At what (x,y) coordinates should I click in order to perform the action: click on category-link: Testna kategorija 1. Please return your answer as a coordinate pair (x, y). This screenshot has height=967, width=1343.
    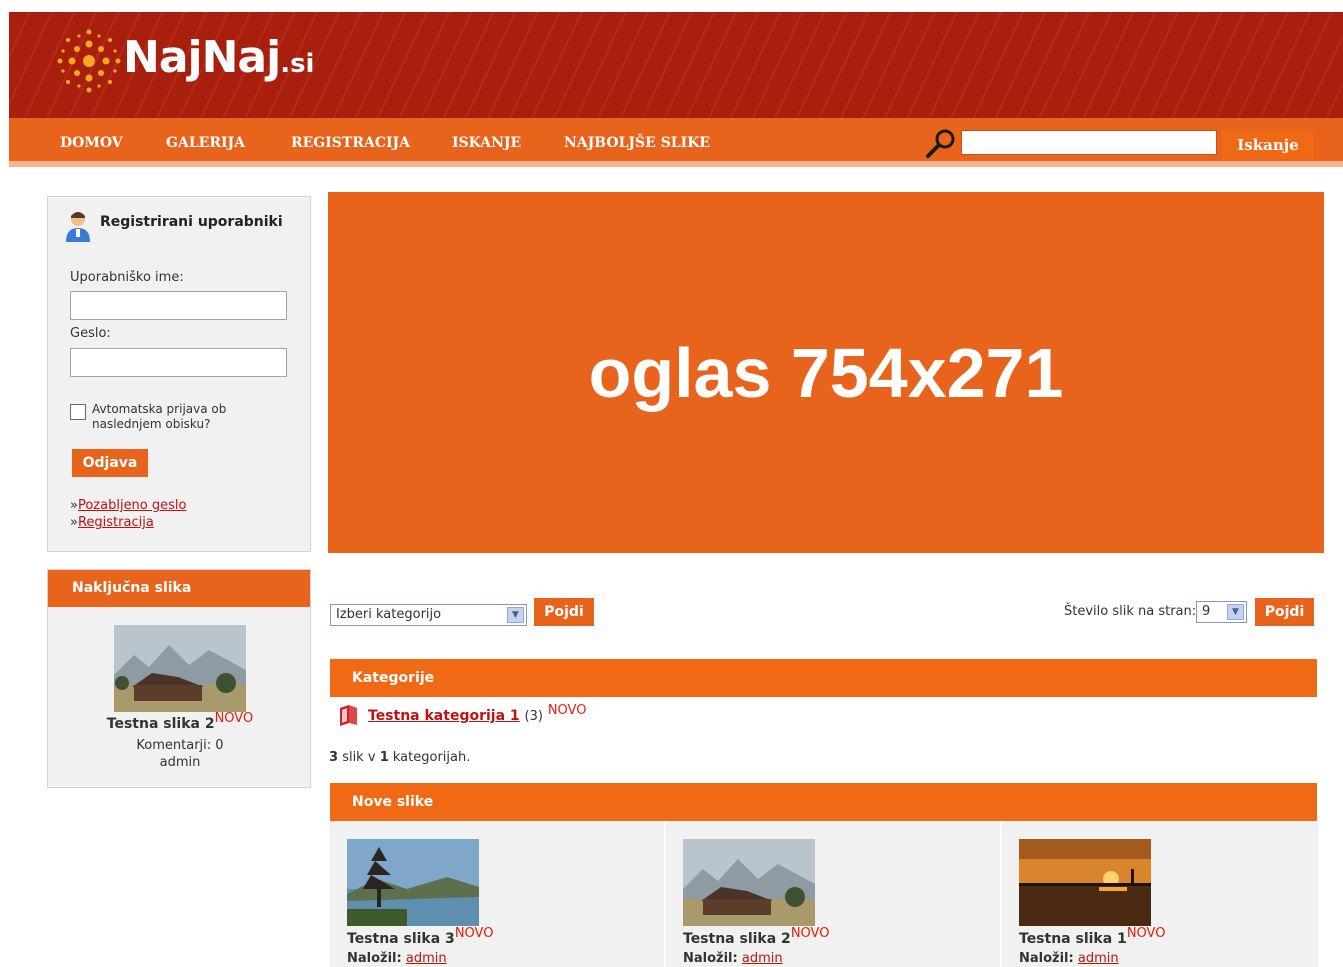
    Looking at the image, I should click on (444, 716).